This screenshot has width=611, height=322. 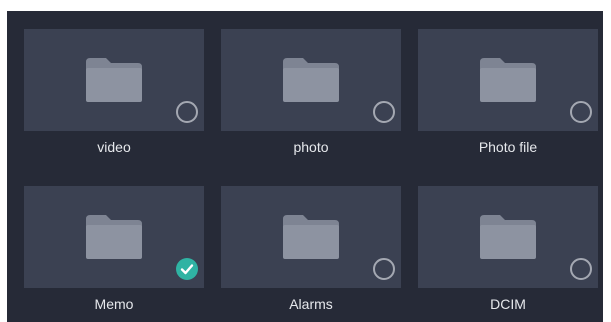 What do you see at coordinates (114, 304) in the screenshot?
I see `folder-label: Memo` at bounding box center [114, 304].